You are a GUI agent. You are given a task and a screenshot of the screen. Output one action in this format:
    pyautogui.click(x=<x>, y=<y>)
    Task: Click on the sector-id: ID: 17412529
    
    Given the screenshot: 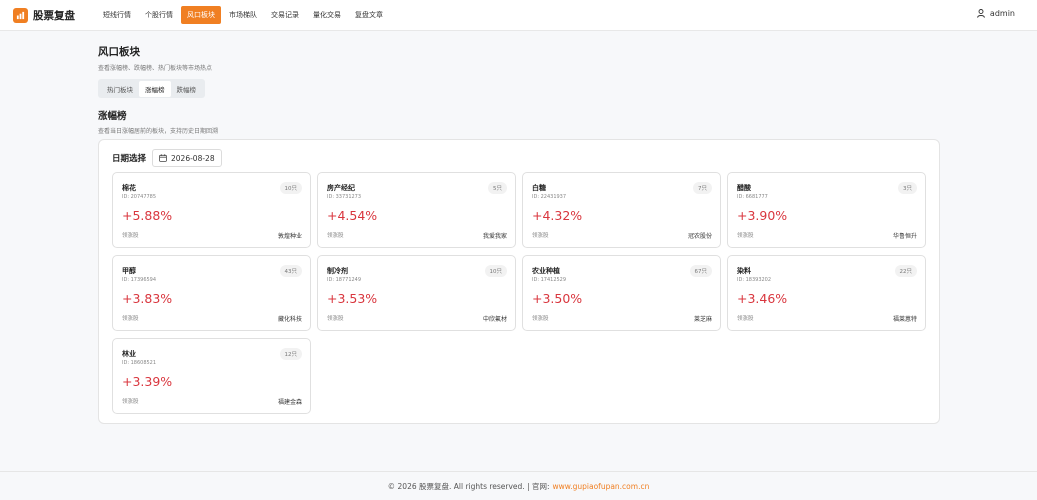 What is the action you would take?
    pyautogui.click(x=549, y=280)
    